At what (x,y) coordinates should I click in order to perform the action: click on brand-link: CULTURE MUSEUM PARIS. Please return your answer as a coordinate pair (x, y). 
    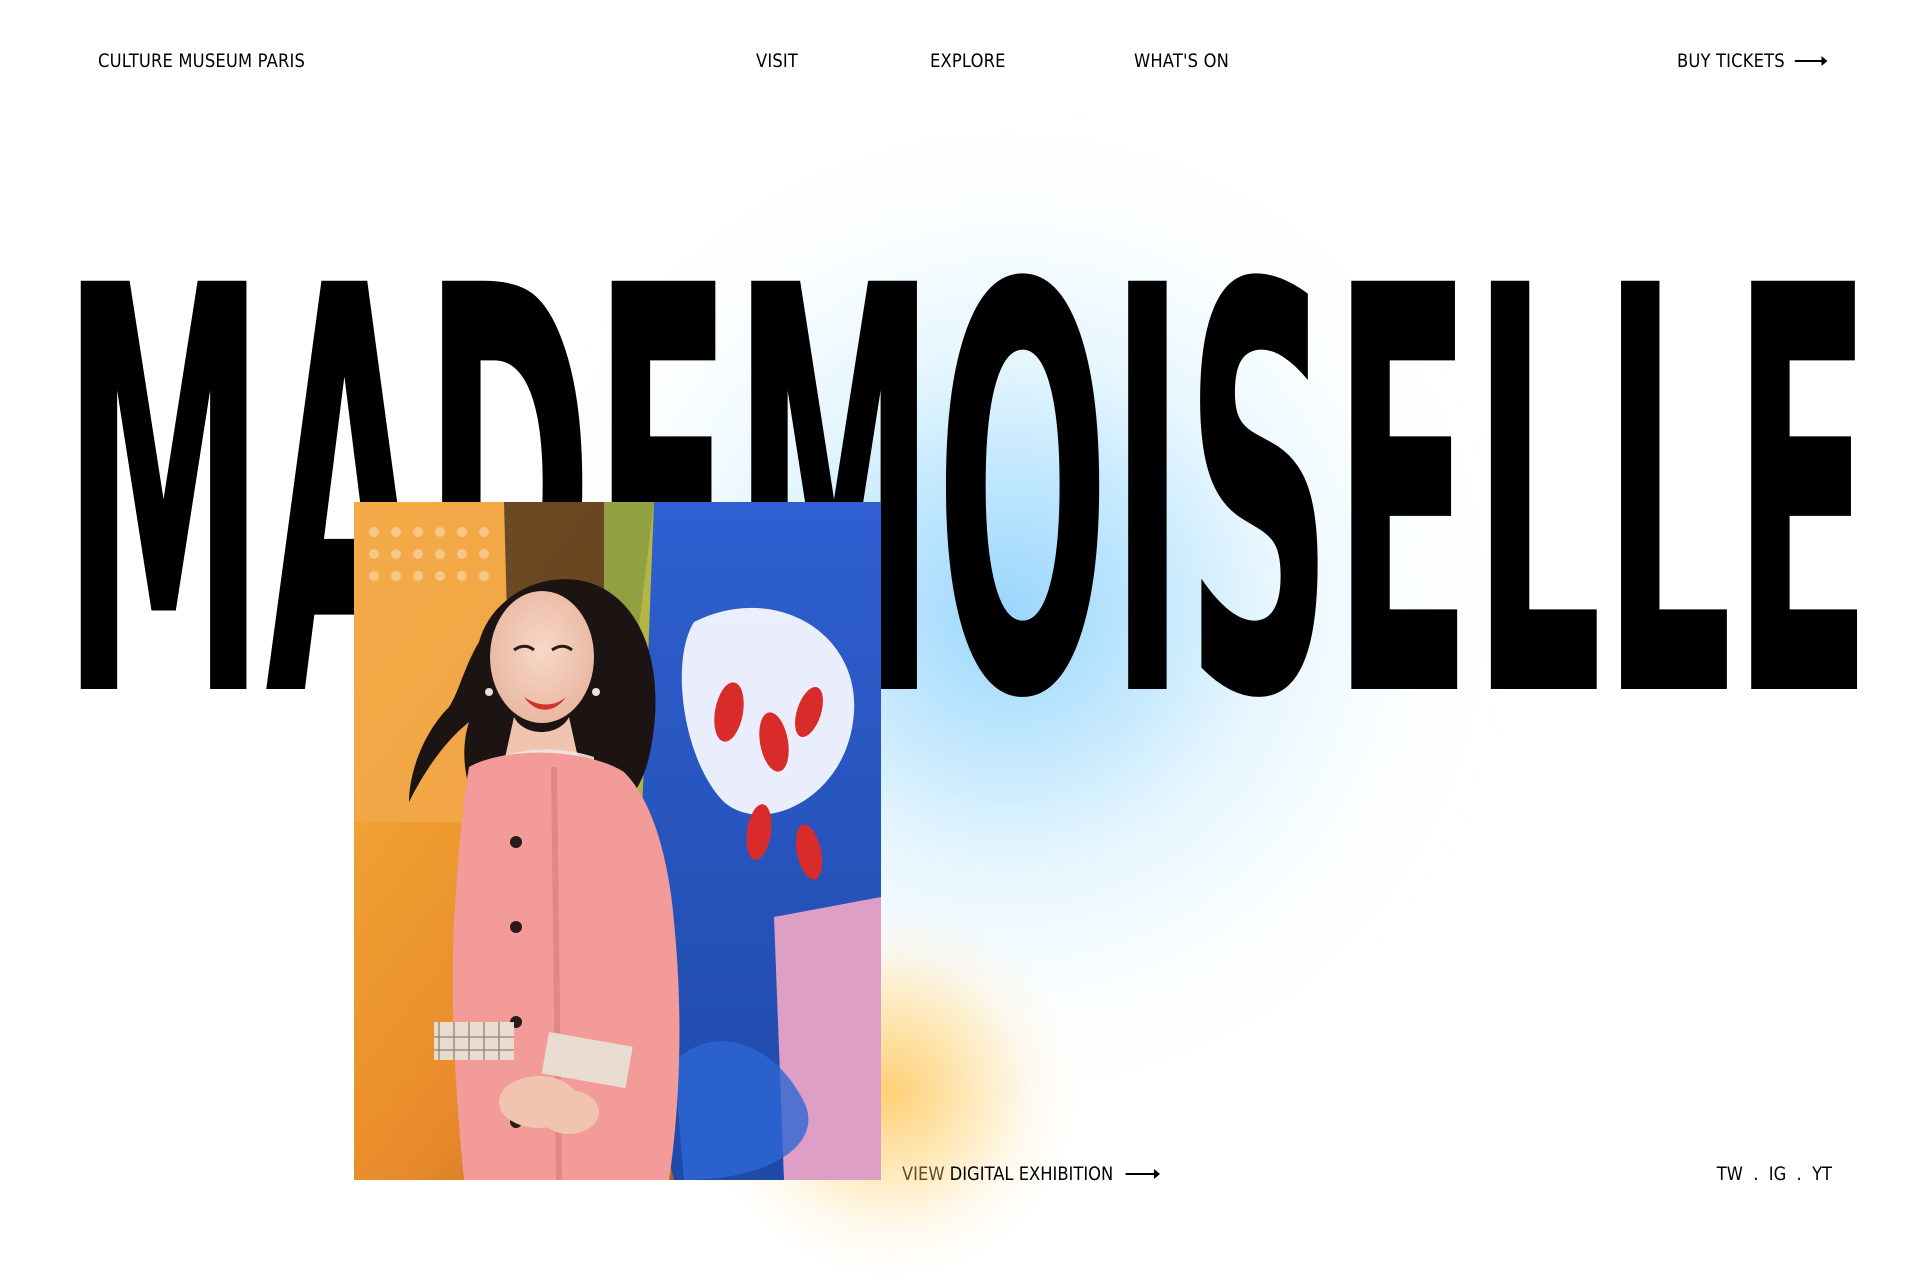
    Looking at the image, I should click on (201, 61).